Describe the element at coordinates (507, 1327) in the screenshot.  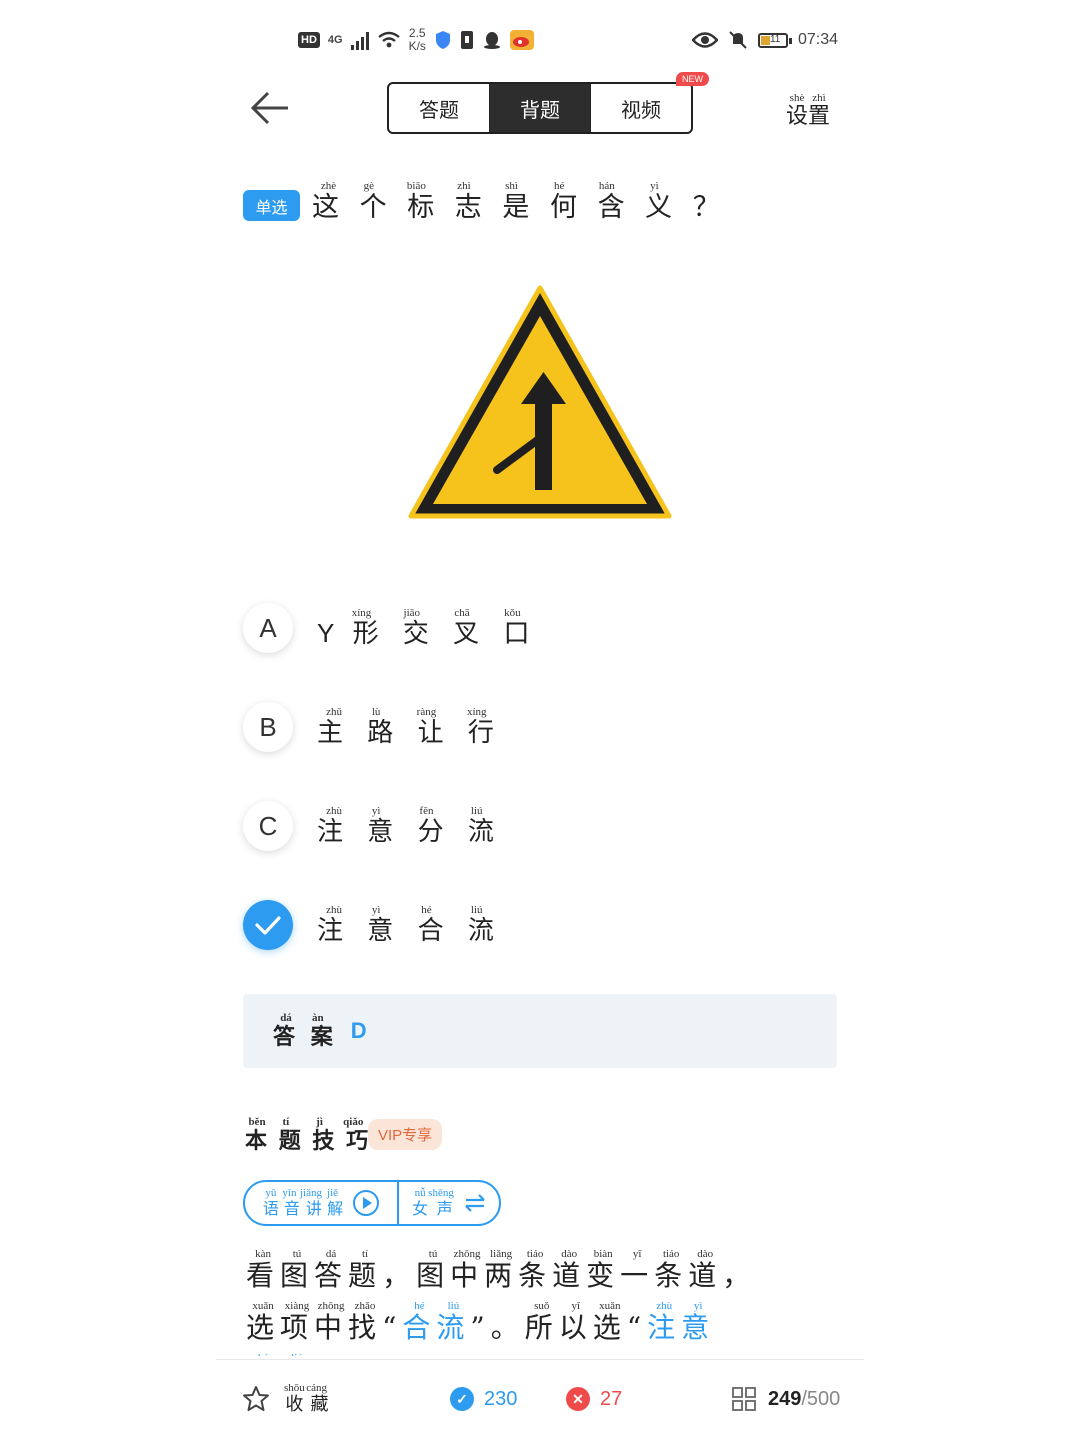
I see `explanation-char: 。` at that location.